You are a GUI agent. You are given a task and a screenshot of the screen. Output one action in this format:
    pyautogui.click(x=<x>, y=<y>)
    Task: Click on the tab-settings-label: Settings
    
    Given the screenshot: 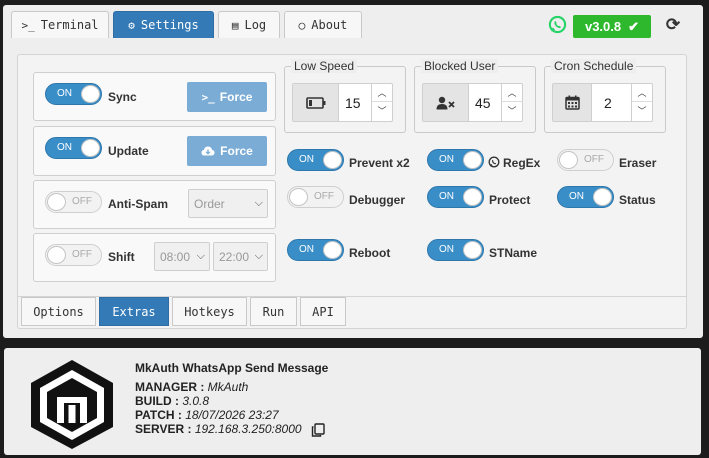 What is the action you would take?
    pyautogui.click(x=169, y=25)
    